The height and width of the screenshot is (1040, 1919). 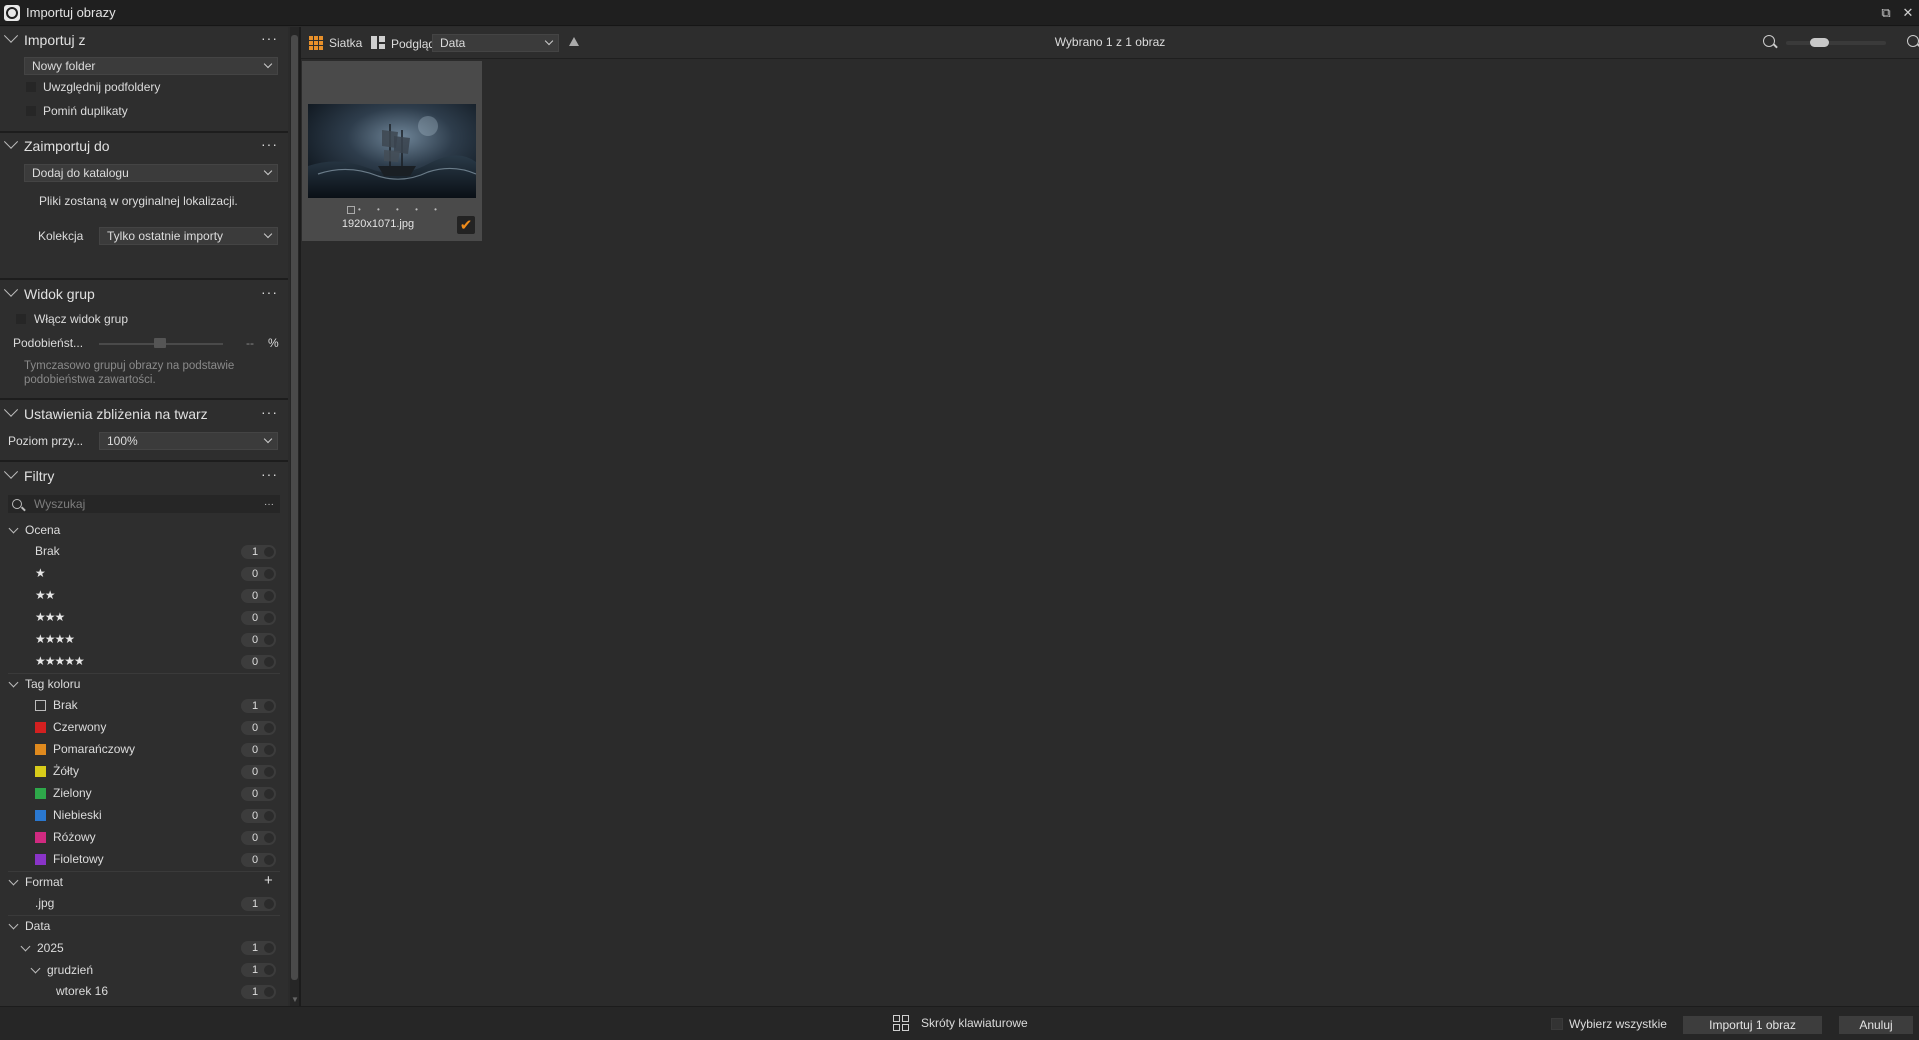 What do you see at coordinates (151, 173) in the screenshot?
I see `import-destination-dropdown: Dodaj do katalogu` at bounding box center [151, 173].